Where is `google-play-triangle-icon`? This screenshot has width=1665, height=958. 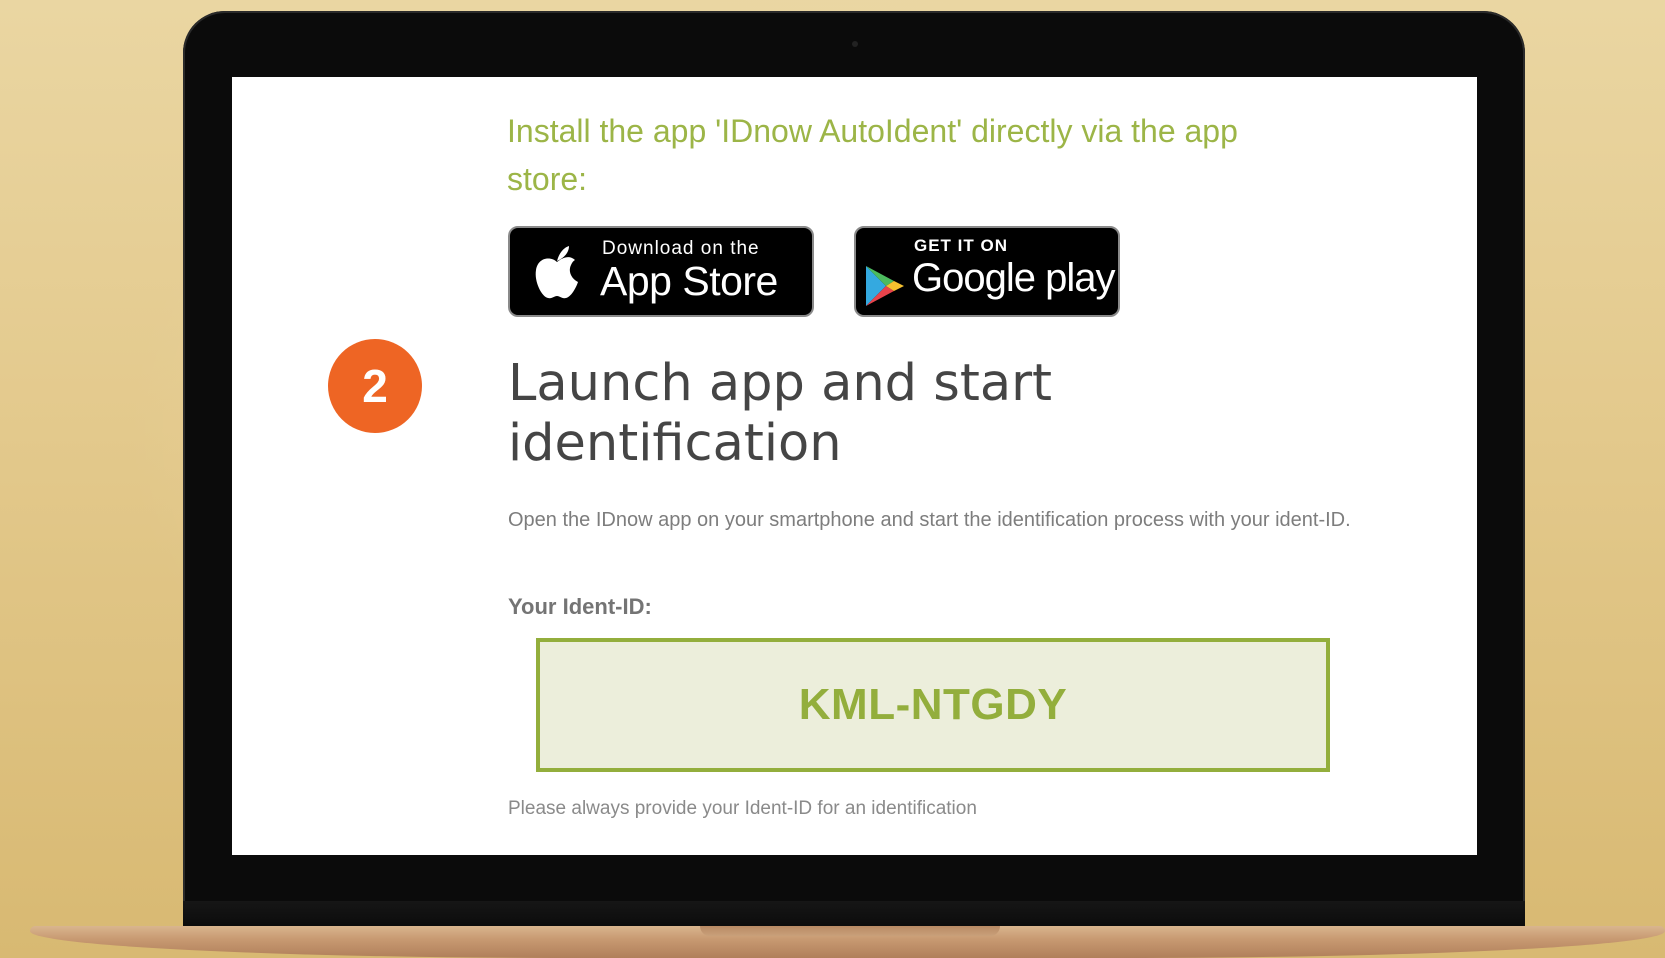
google-play-triangle-icon is located at coordinates (885, 286).